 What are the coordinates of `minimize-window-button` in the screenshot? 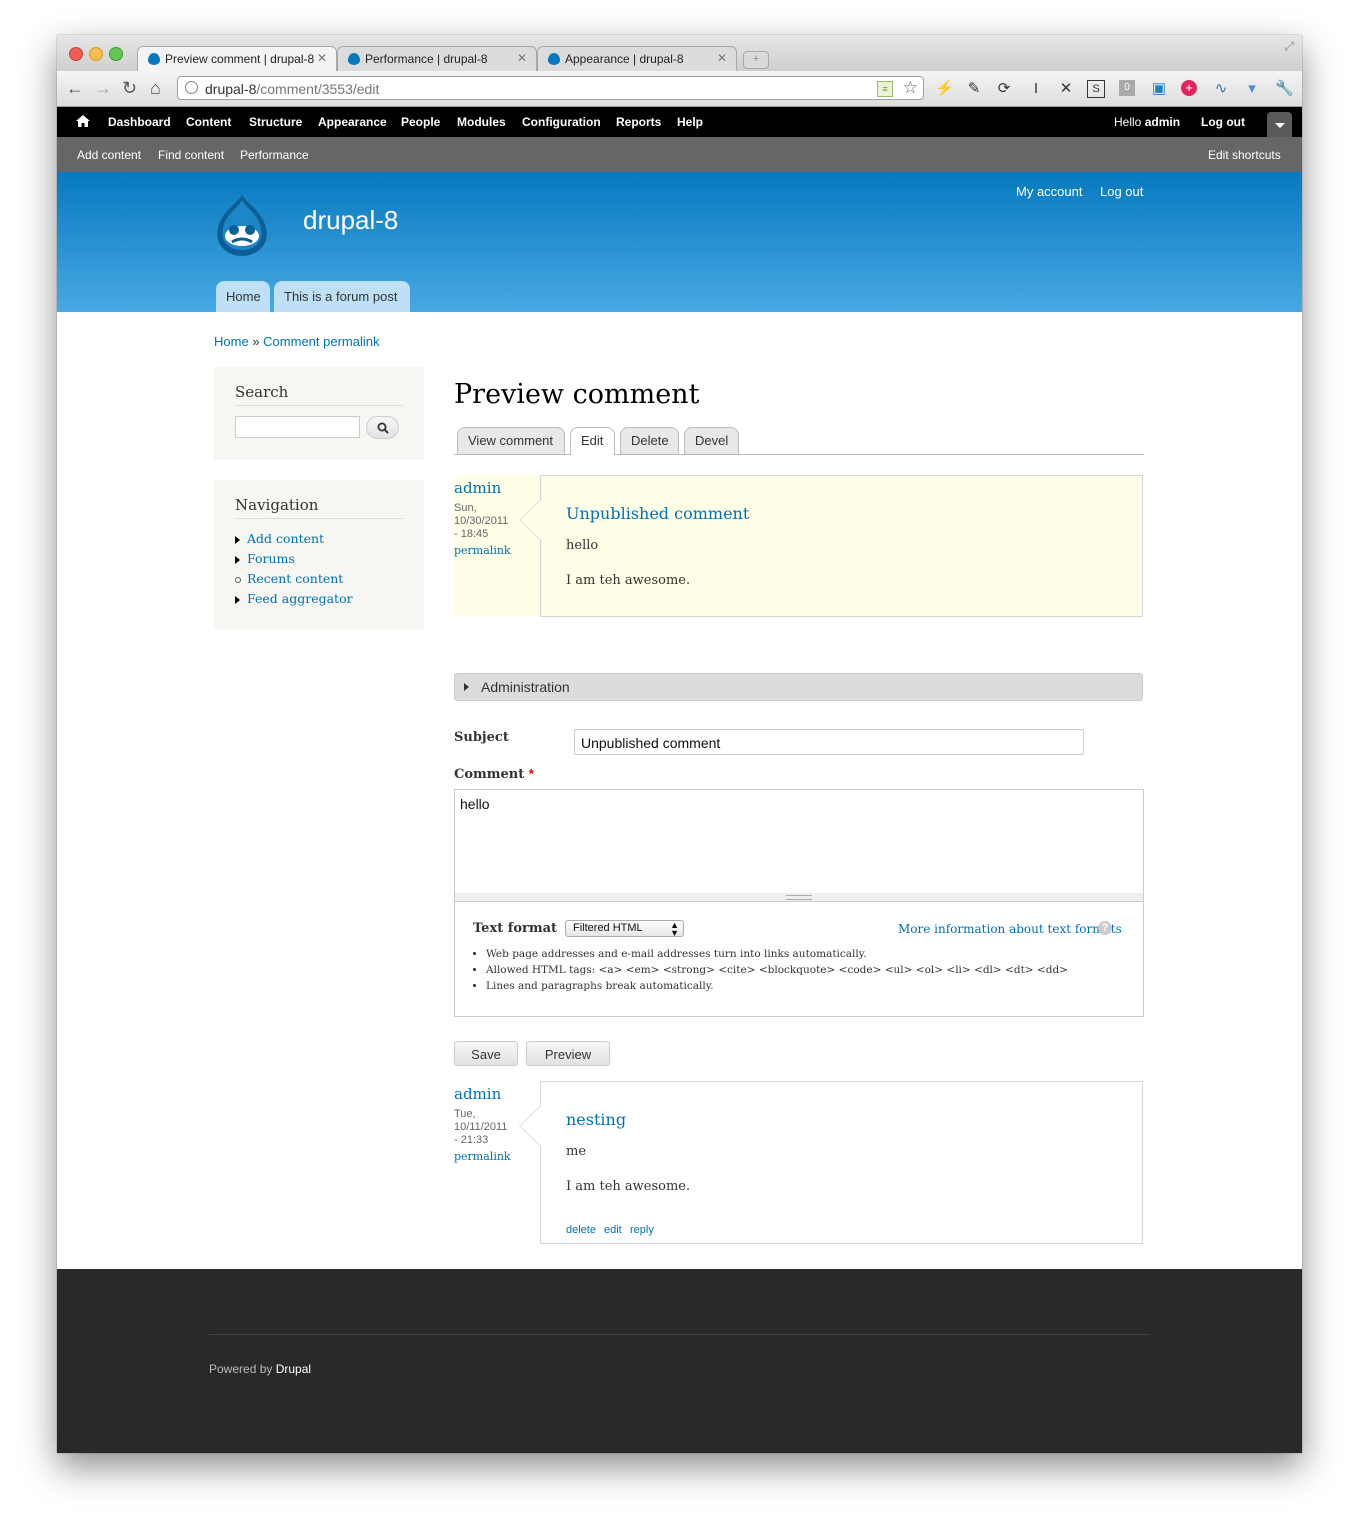 It's located at (96, 54).